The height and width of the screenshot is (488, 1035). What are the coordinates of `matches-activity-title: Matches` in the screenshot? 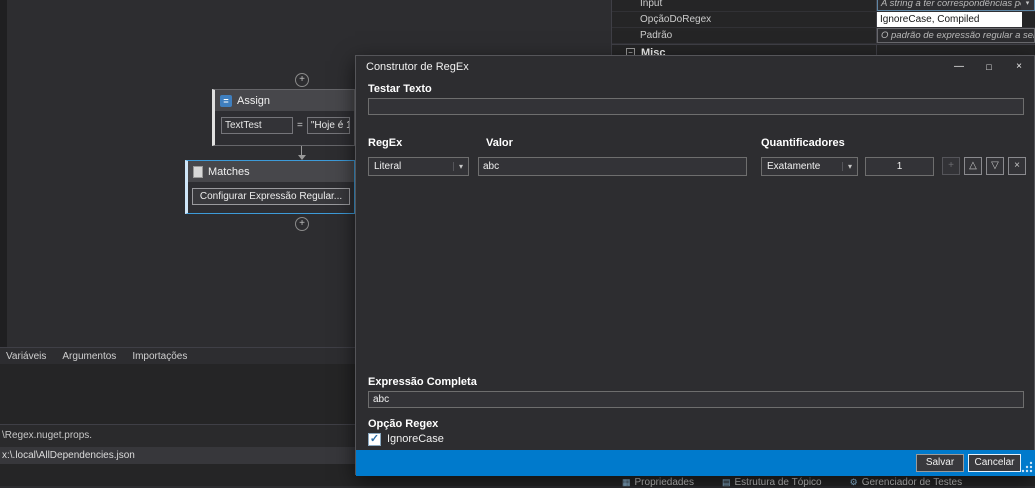 It's located at (229, 171).